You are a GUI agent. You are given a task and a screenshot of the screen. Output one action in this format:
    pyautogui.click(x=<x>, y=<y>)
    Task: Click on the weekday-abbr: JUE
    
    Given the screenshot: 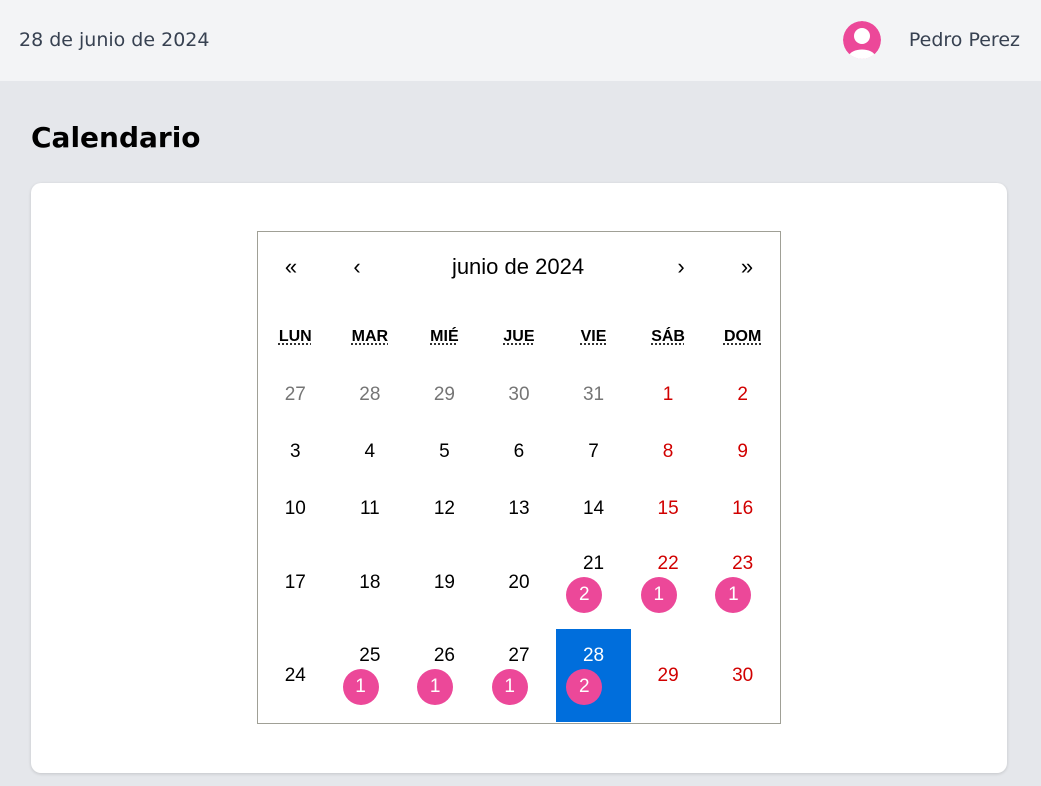 What is the action you would take?
    pyautogui.click(x=519, y=336)
    